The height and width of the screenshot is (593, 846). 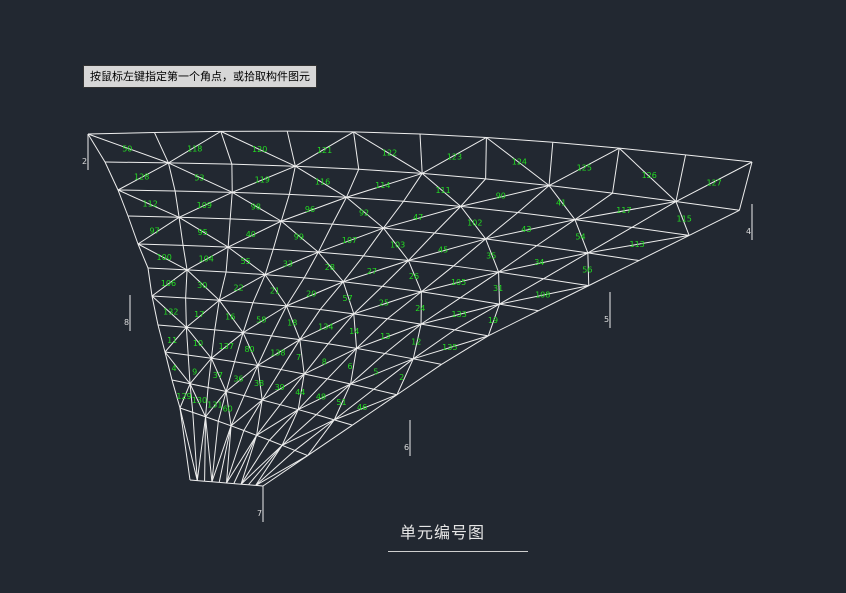 What do you see at coordinates (194, 148) in the screenshot?
I see `element-label: 118` at bounding box center [194, 148].